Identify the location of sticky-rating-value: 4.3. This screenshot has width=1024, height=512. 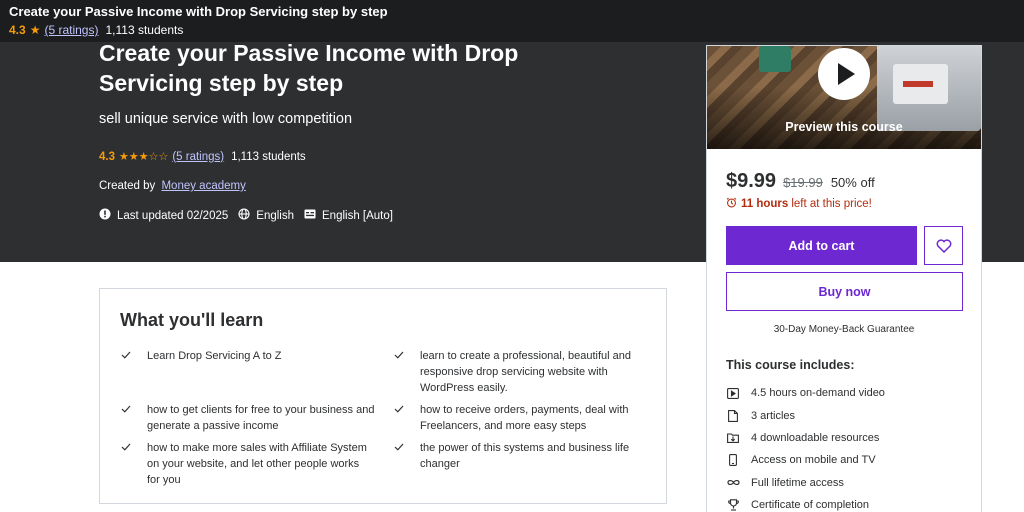
(17, 30).